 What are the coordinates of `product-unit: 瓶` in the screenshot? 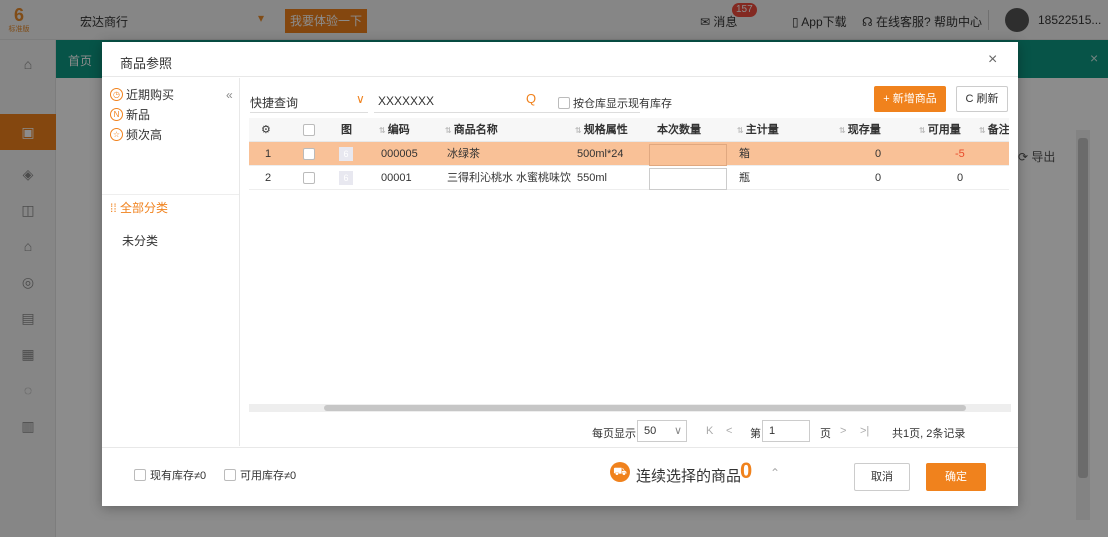 It's located at (744, 178).